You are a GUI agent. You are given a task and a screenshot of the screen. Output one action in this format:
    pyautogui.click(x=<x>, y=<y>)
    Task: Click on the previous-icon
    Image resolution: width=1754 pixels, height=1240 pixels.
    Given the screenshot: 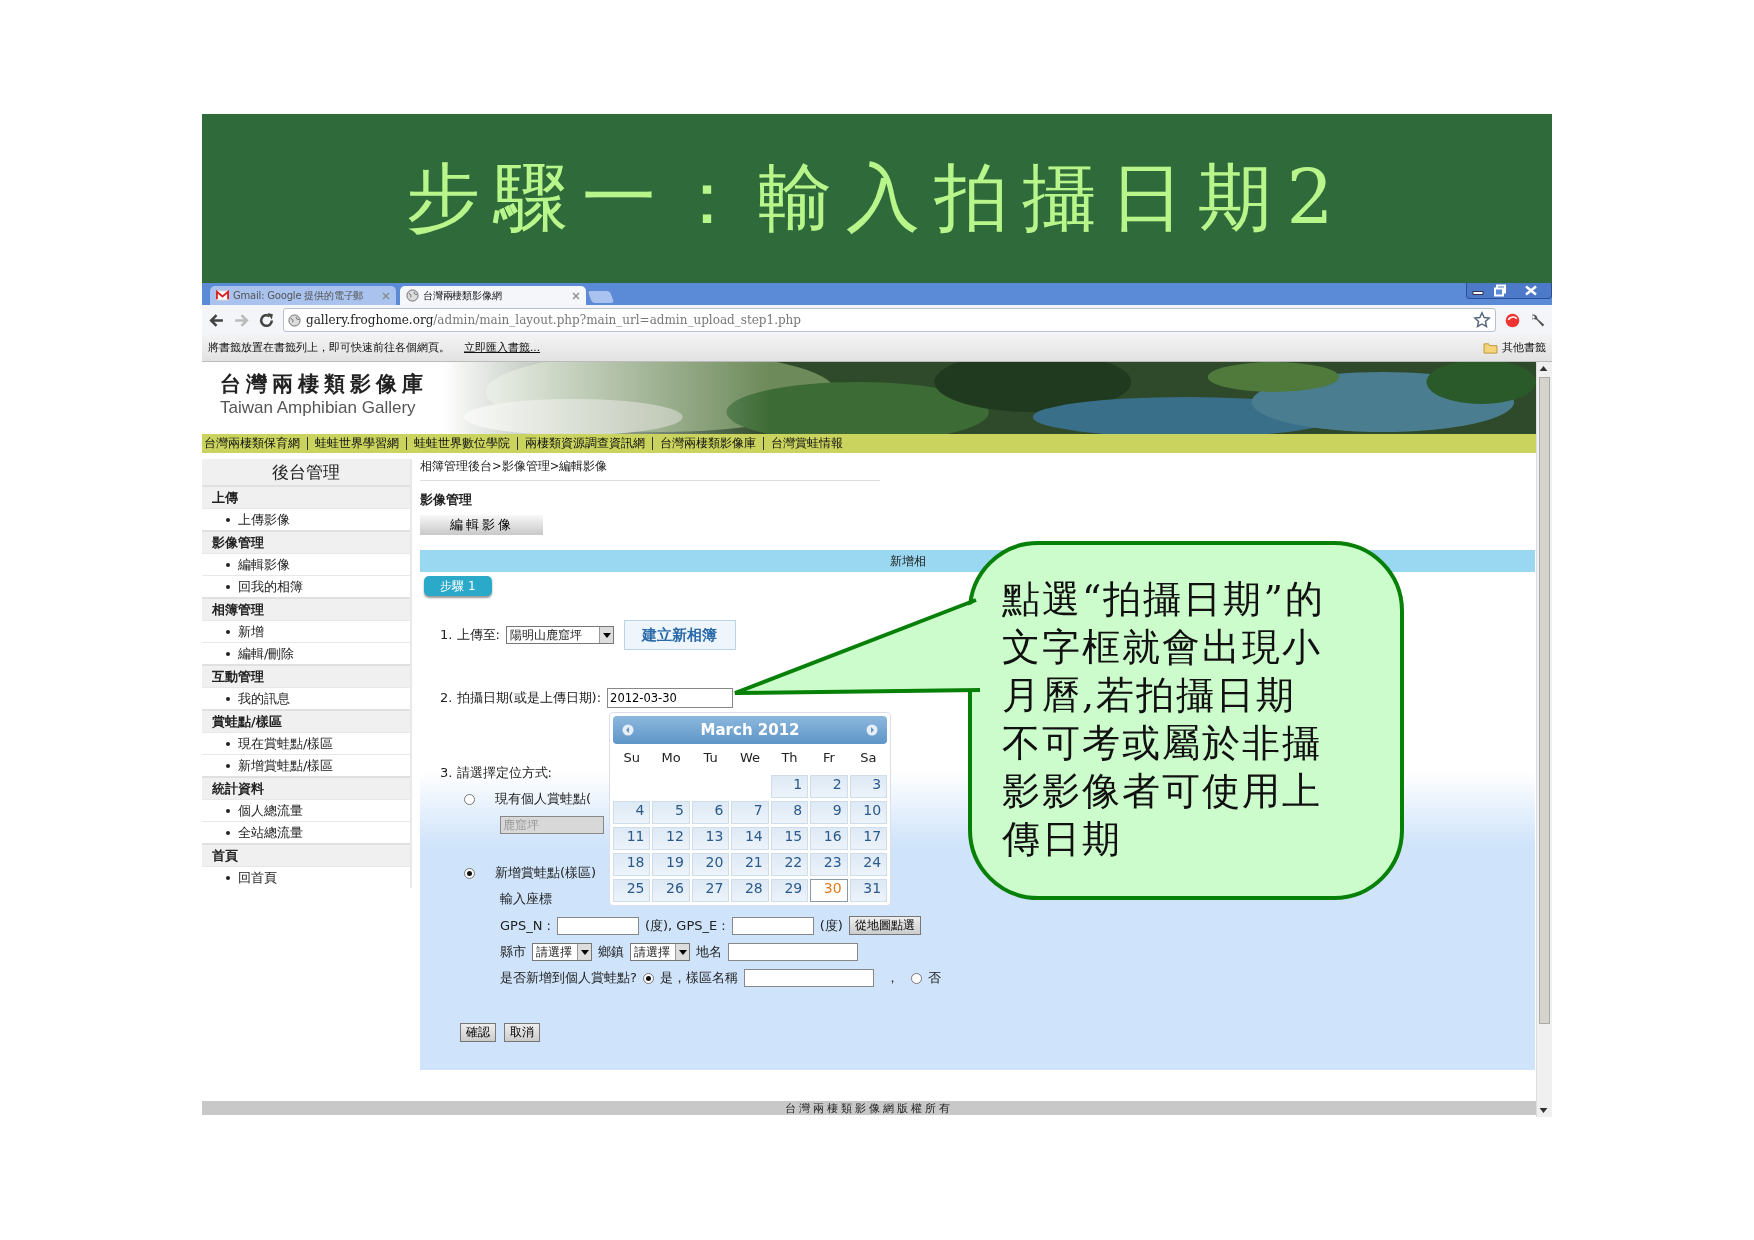 What is the action you would take?
    pyautogui.click(x=628, y=730)
    